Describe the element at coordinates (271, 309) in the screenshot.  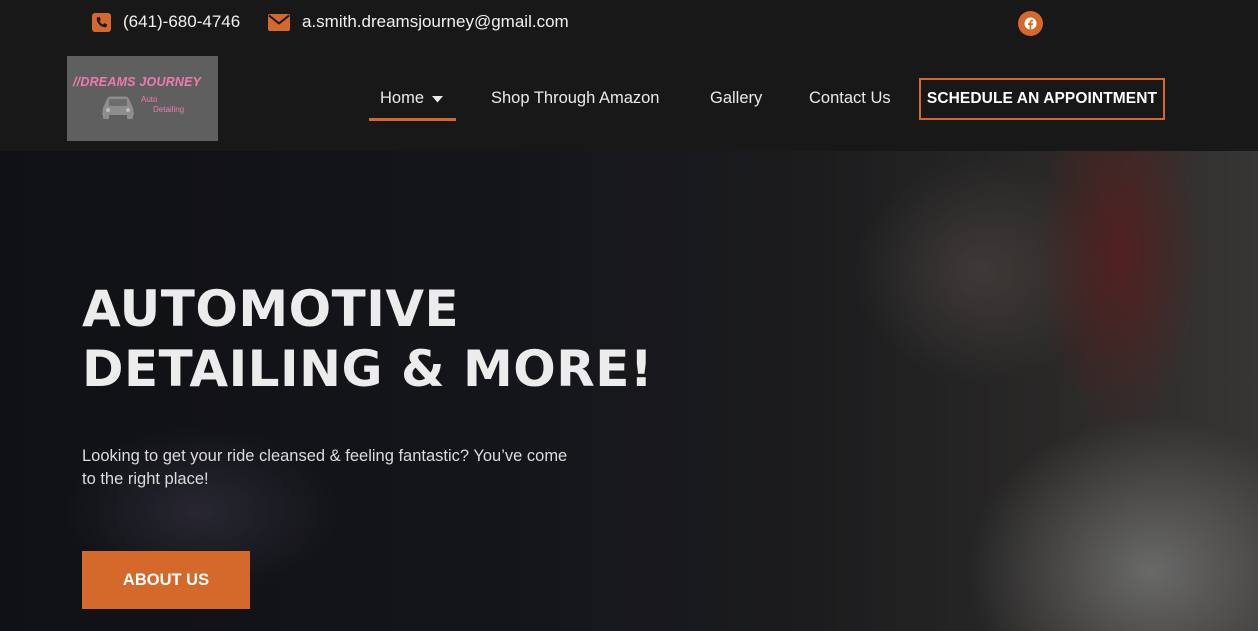
I see `hero-title-line-1: AUTOMOTIVE` at that location.